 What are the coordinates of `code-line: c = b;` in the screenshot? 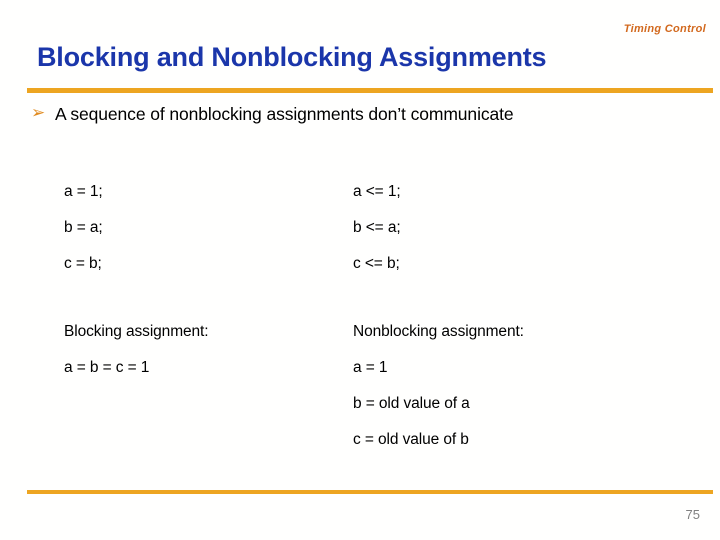 It's located at (83, 263).